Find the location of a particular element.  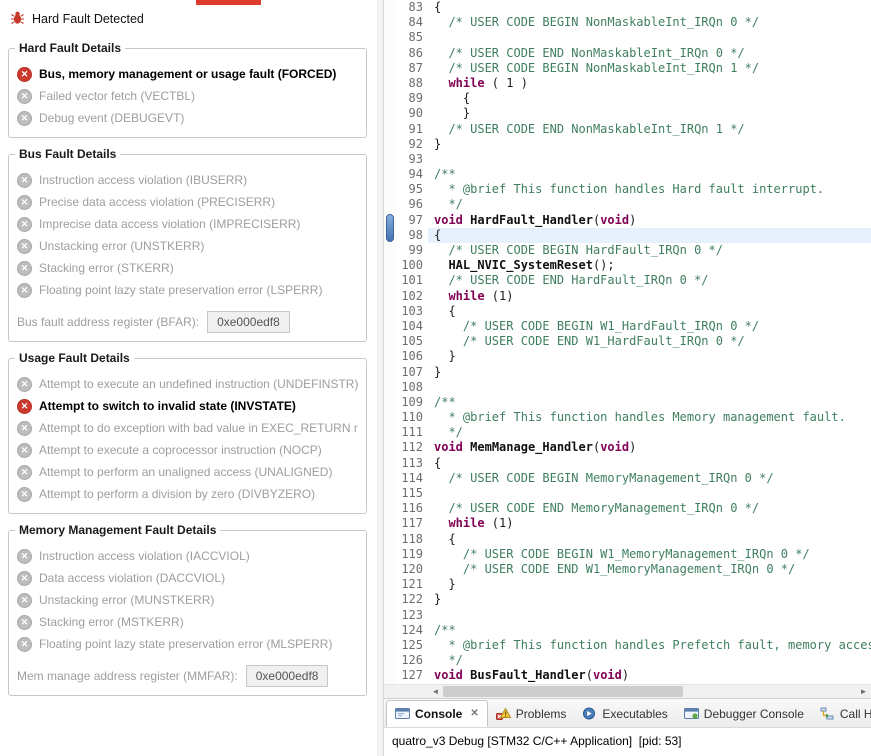

line-number: 103 is located at coordinates (412, 310).